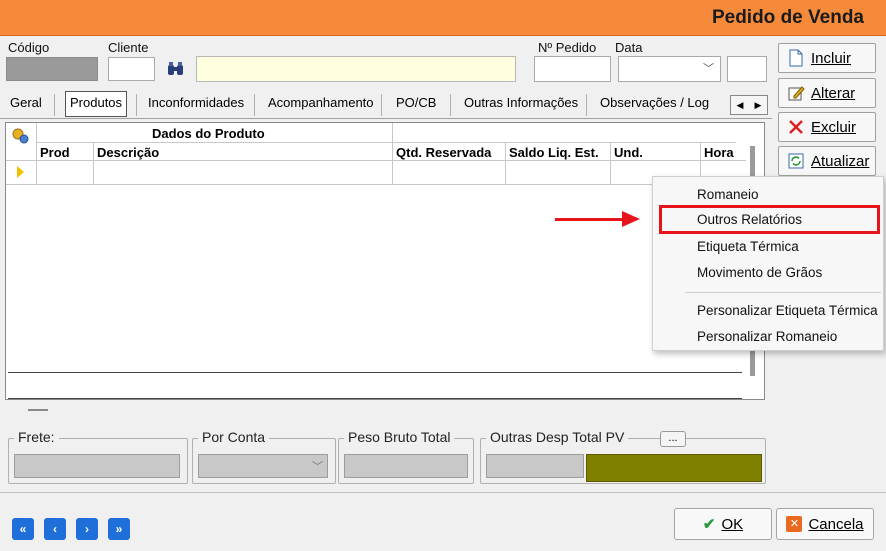 This screenshot has width=886, height=551. I want to click on previous-record-icon: ‹, so click(55, 529).